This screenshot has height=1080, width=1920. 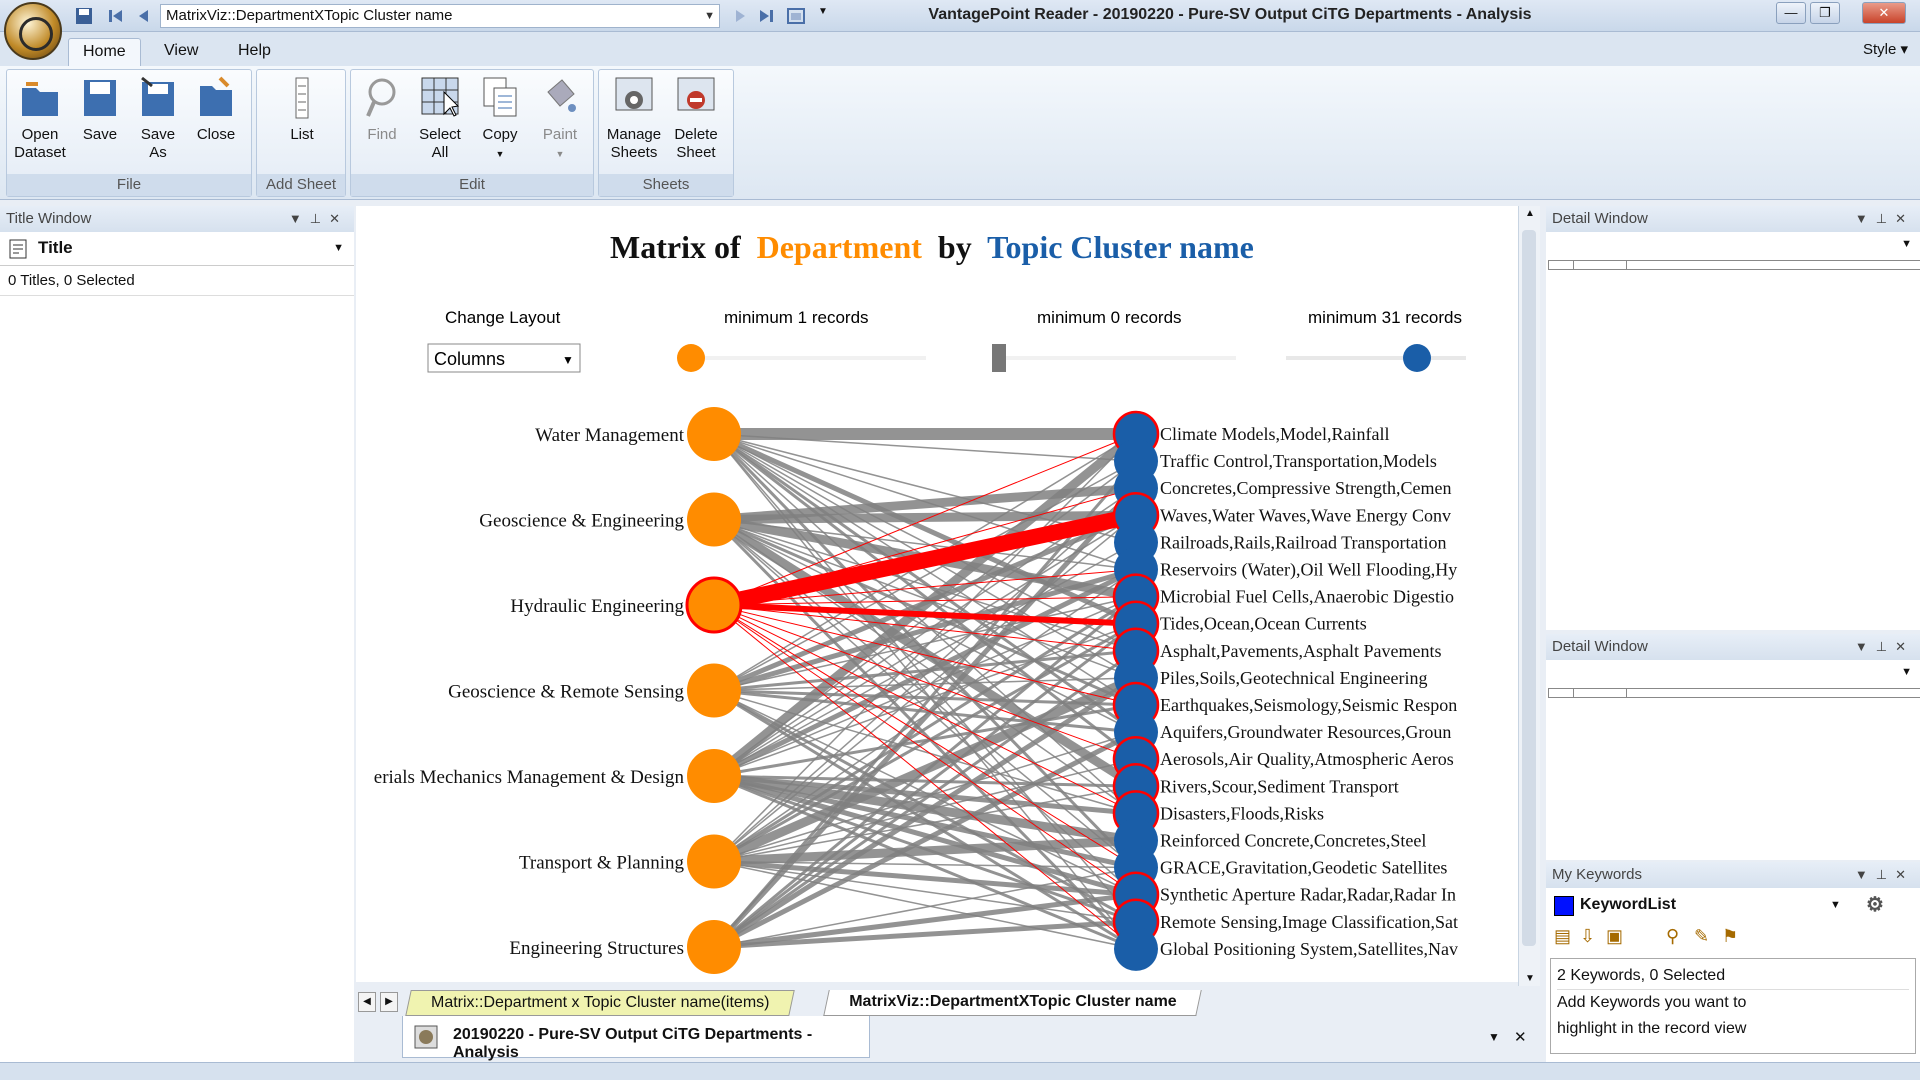 I want to click on department-label: erials Mechanics Management & Design, so click(x=529, y=777).